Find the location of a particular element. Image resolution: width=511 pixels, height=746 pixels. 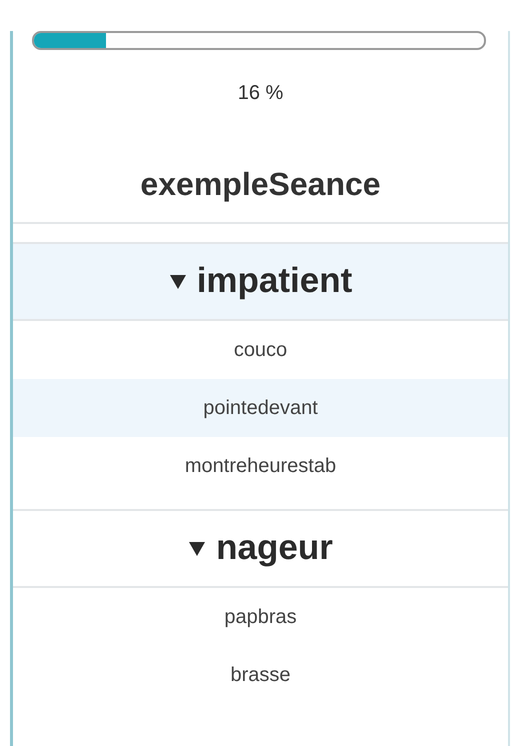

list-item: pointedevant is located at coordinates (260, 408).